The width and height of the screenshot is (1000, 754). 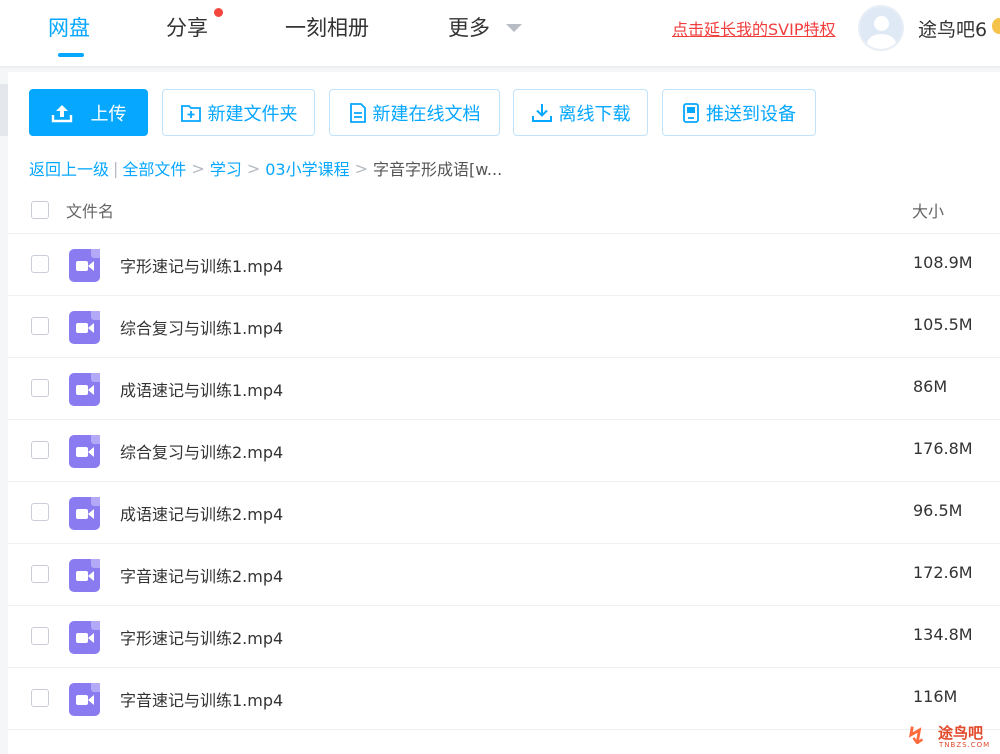 I want to click on table-row: 字形速记与训练1.mp4 108.9M, so click(x=504, y=265).